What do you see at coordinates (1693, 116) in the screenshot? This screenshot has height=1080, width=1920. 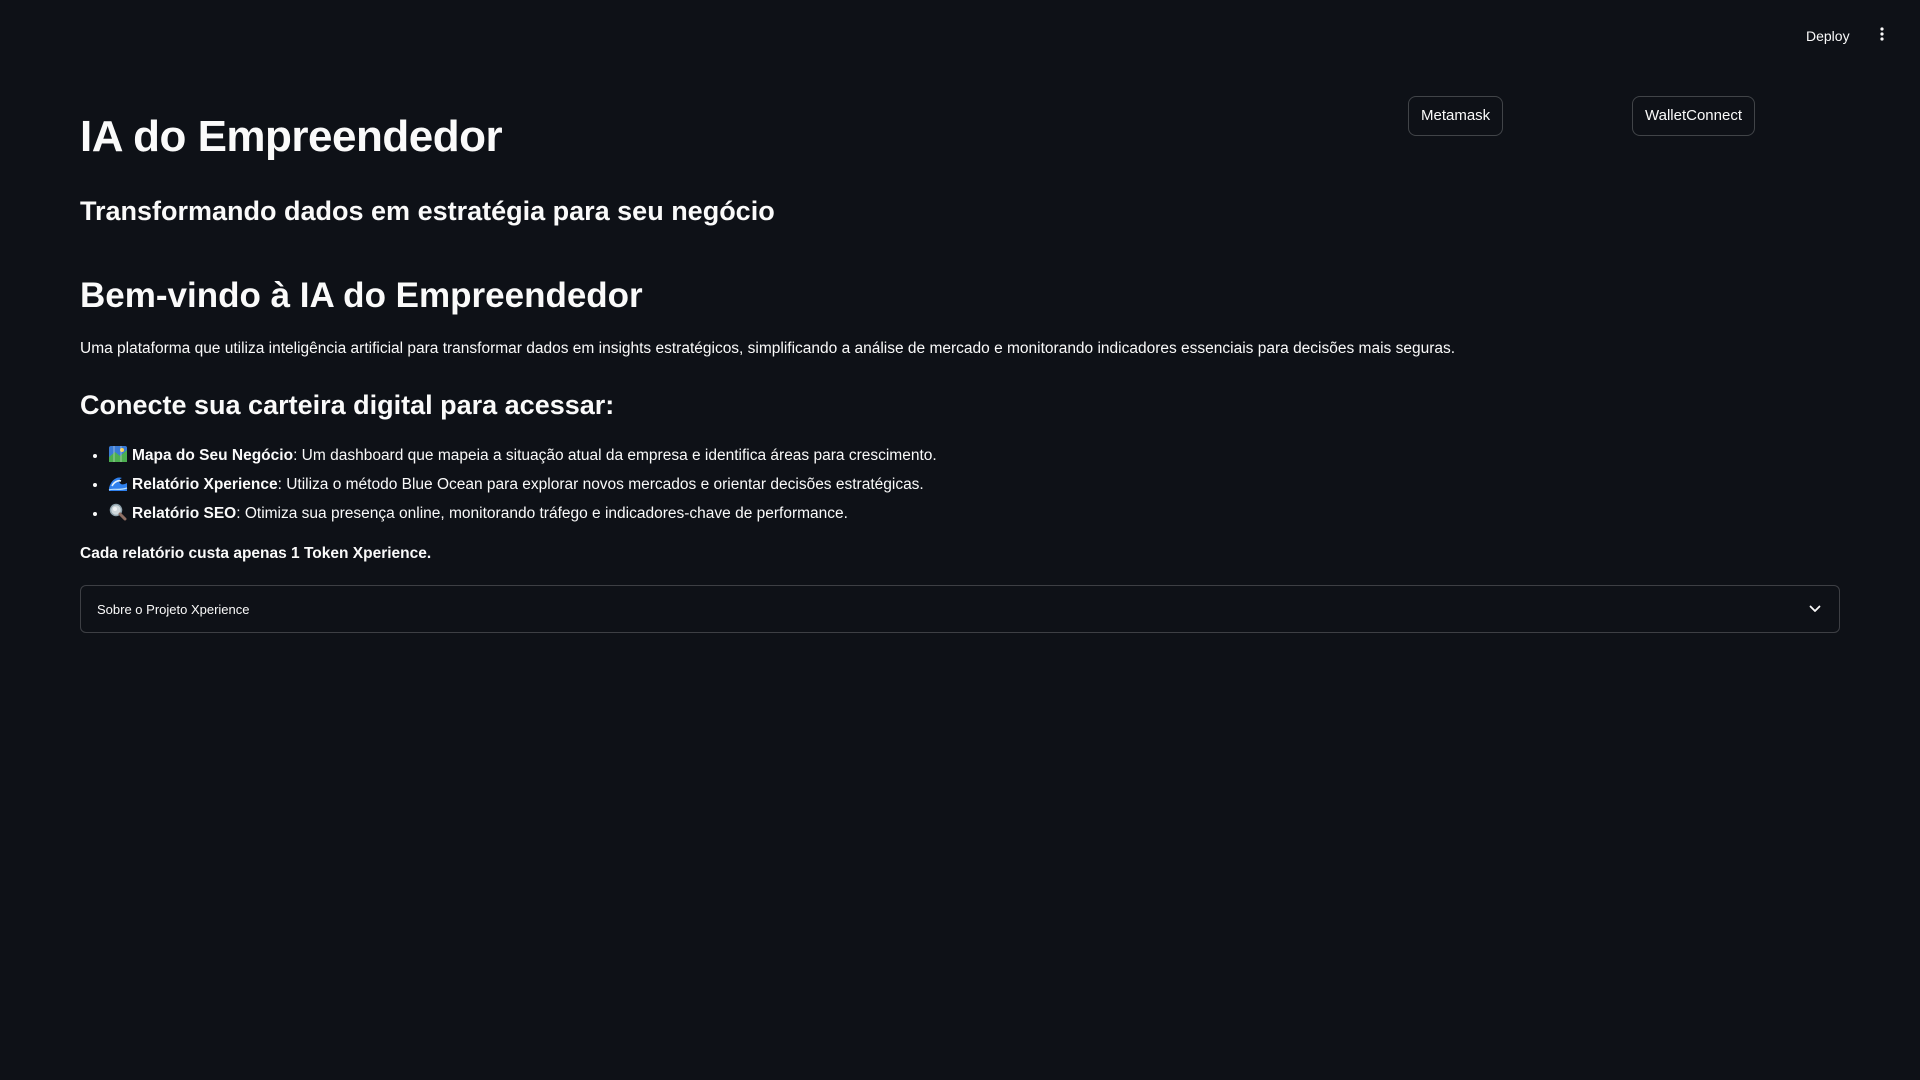 I see `walletconnect-button: WalletConnect` at bounding box center [1693, 116].